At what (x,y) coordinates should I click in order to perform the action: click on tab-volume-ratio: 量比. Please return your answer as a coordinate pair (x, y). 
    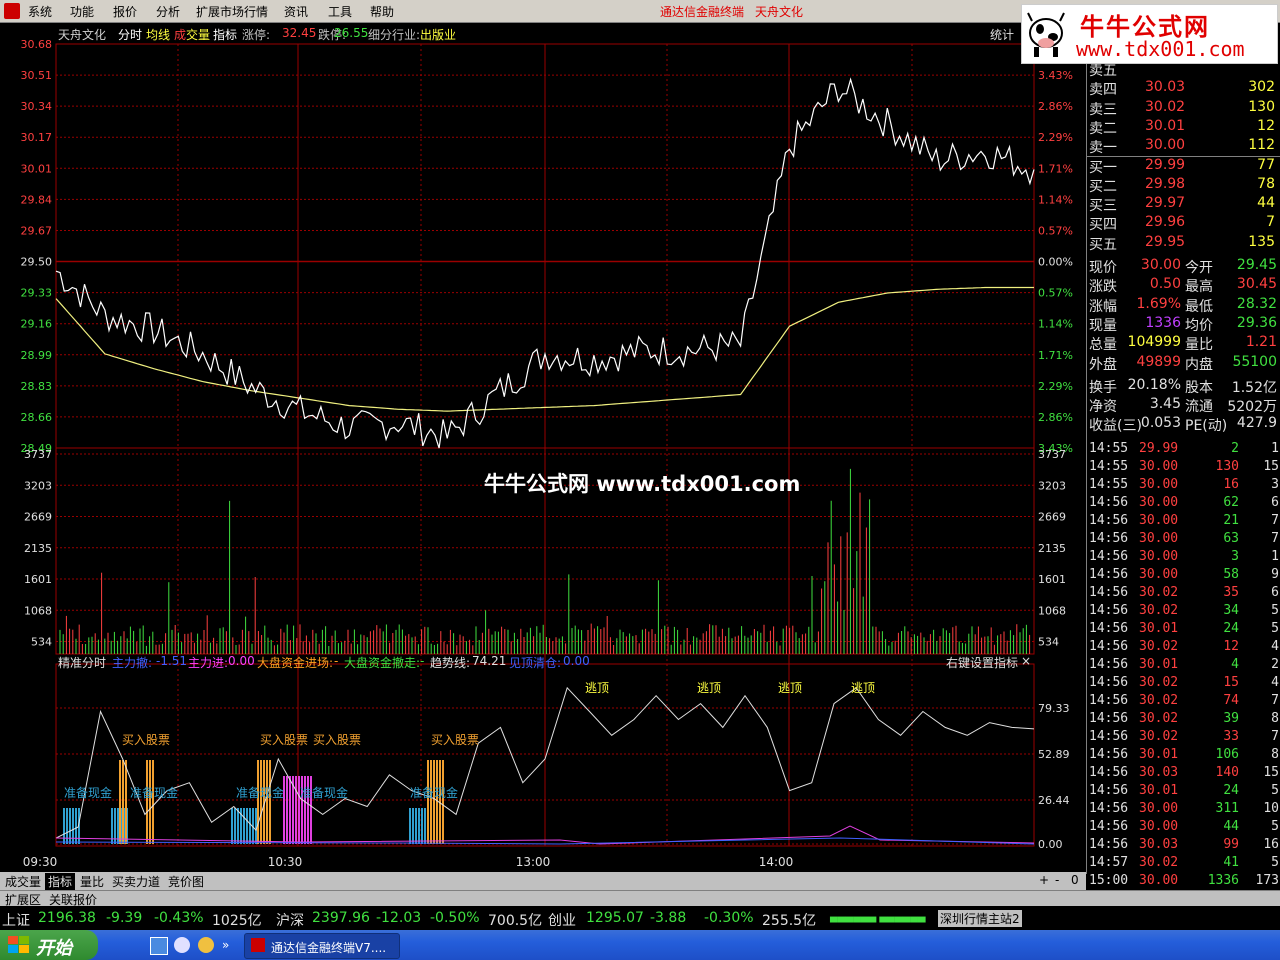
    Looking at the image, I should click on (92, 881).